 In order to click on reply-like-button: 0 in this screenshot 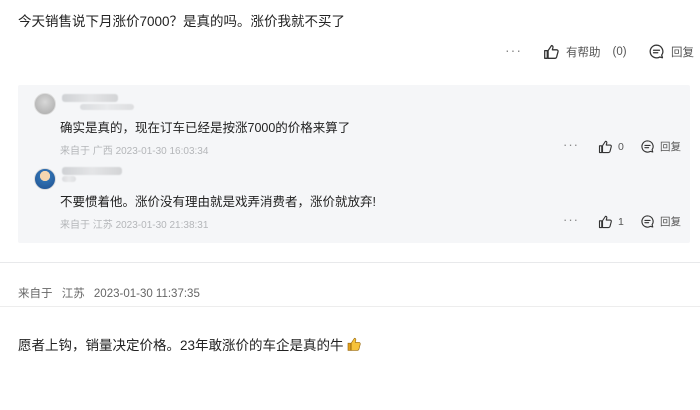, I will do `click(611, 146)`.